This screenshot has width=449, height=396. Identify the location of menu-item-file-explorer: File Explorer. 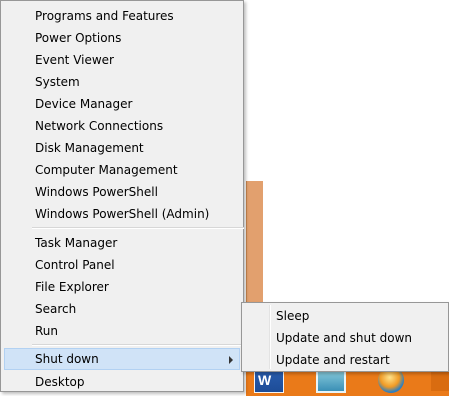
(122, 287).